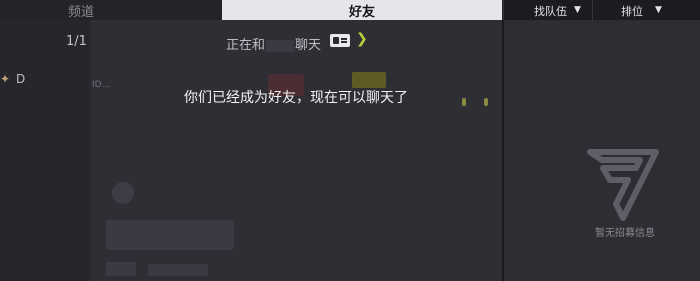 This screenshot has height=281, width=700. What do you see at coordinates (111, 10) in the screenshot?
I see `tab-channel: 频道` at bounding box center [111, 10].